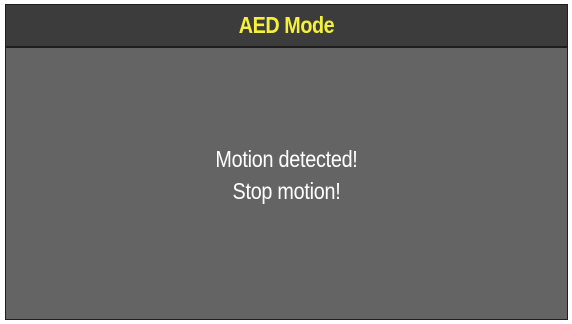  What do you see at coordinates (286, 159) in the screenshot?
I see `motion-warning-text: Motion detected!` at bounding box center [286, 159].